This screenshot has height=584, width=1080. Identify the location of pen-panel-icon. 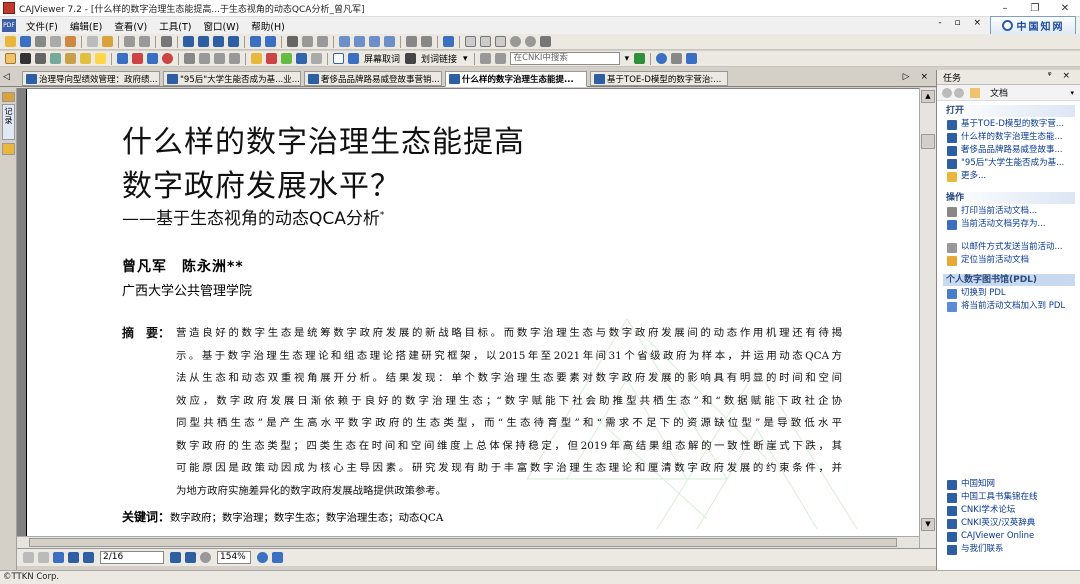
(8, 149).